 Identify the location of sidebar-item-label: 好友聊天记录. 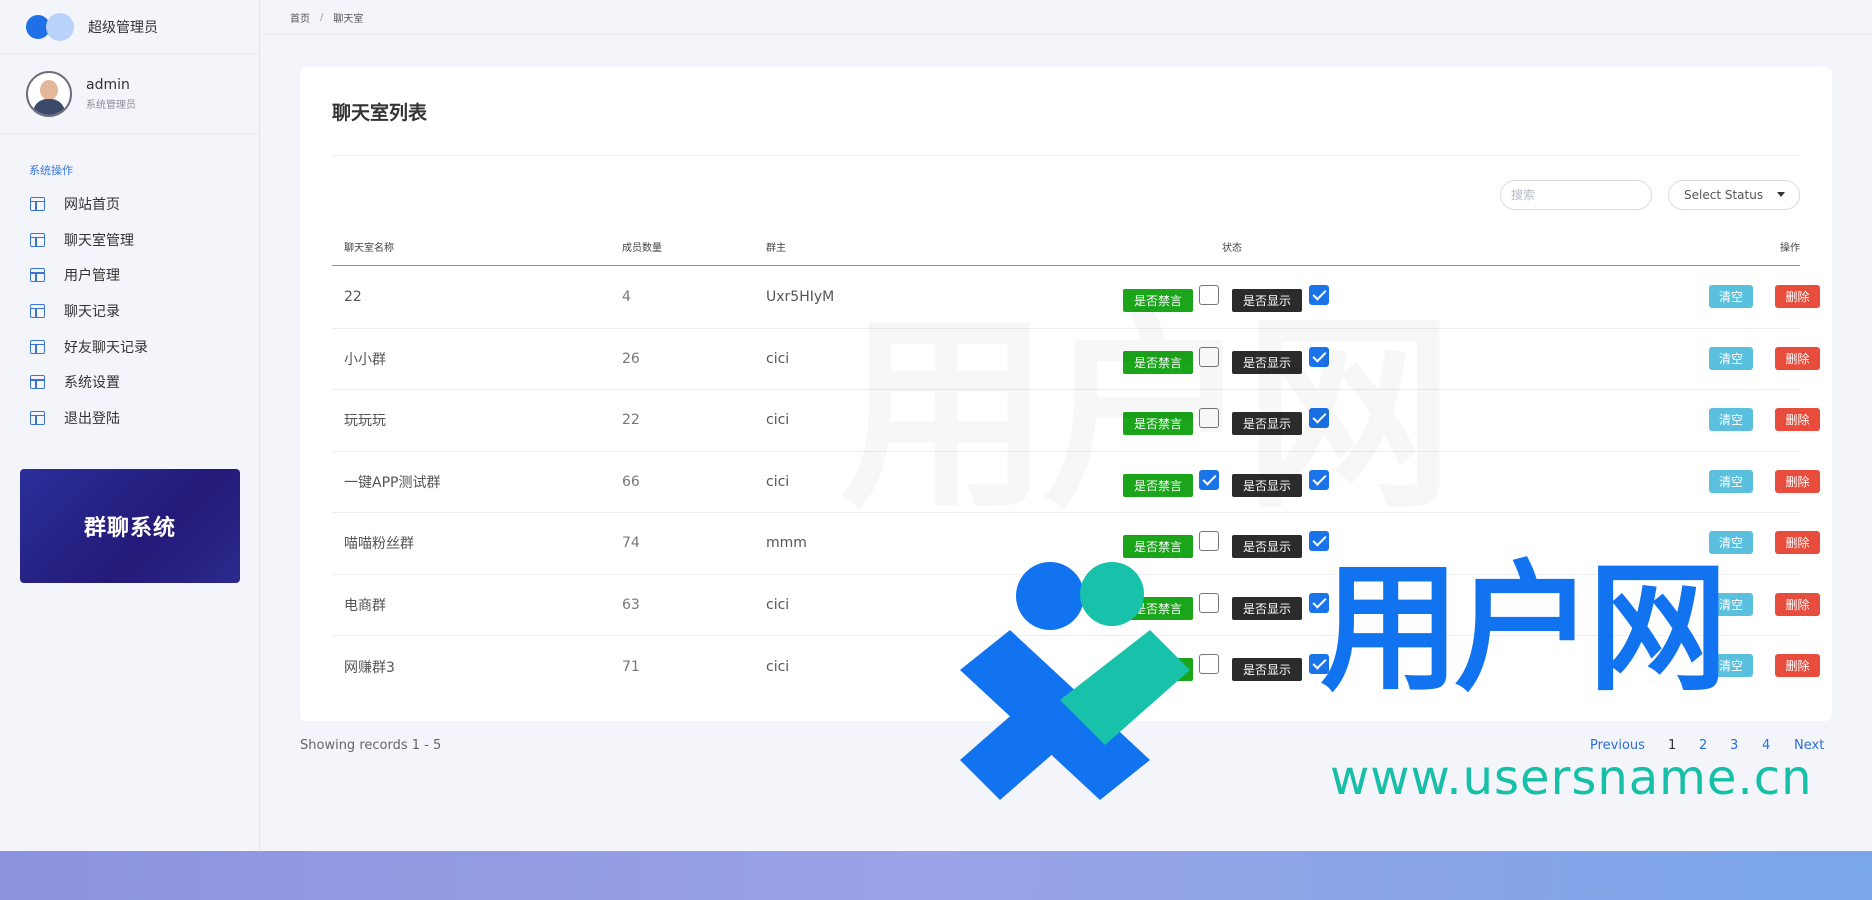
(106, 347).